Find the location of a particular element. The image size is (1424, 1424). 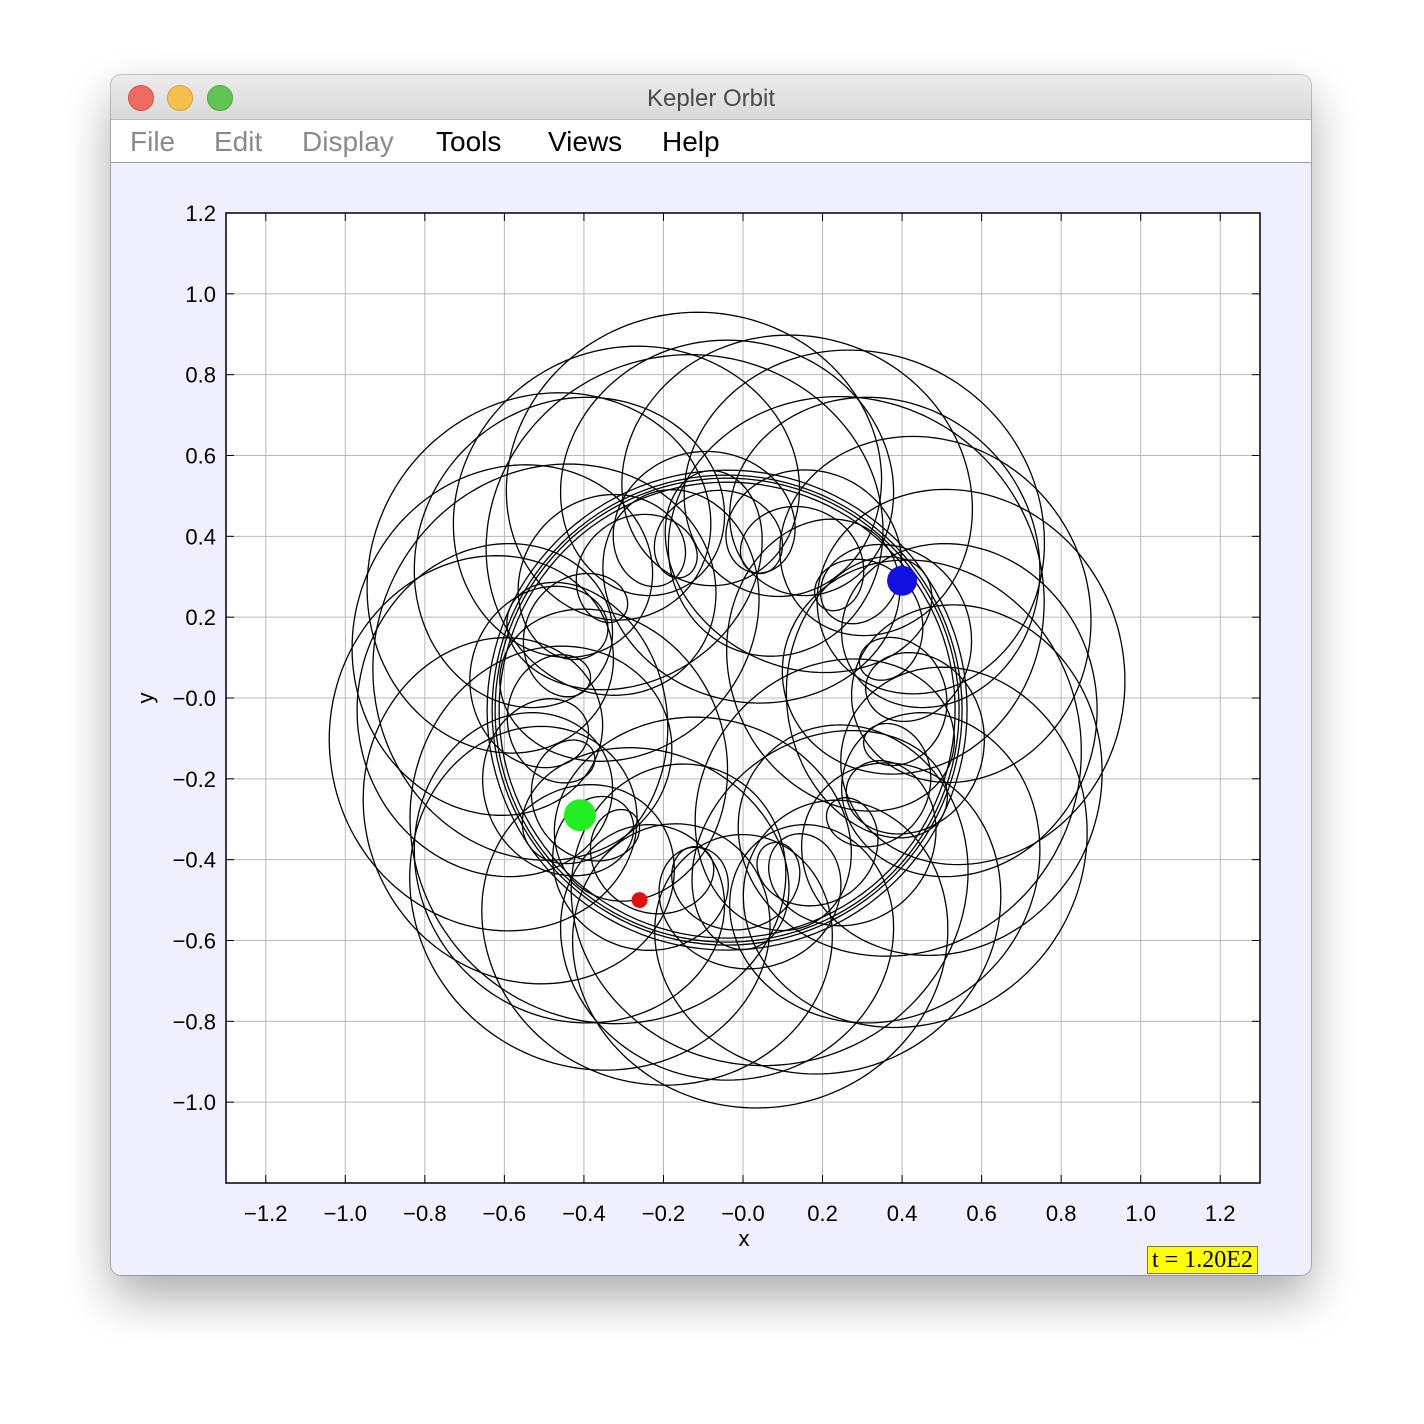

x-tick-label: 1.0 is located at coordinates (1140, 1213).